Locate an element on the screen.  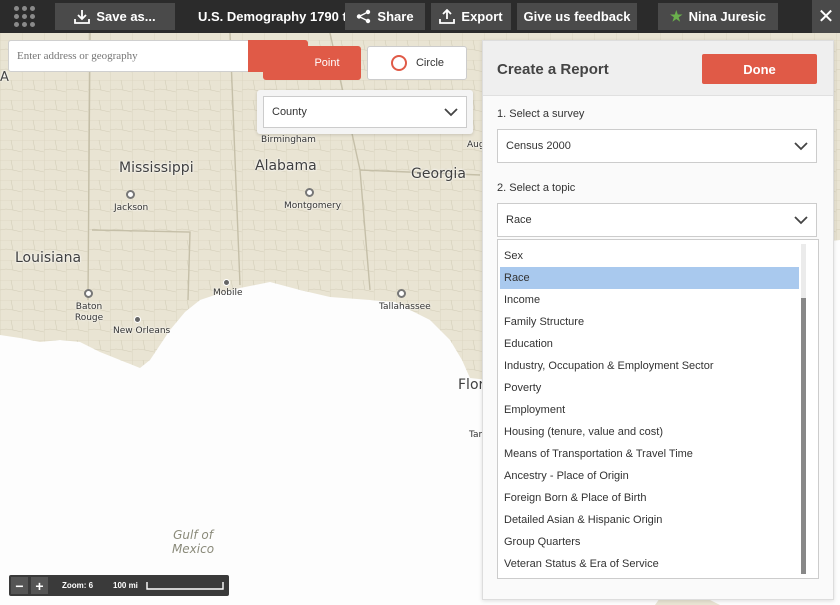
state-label-alabama: Alabama is located at coordinates (286, 166).